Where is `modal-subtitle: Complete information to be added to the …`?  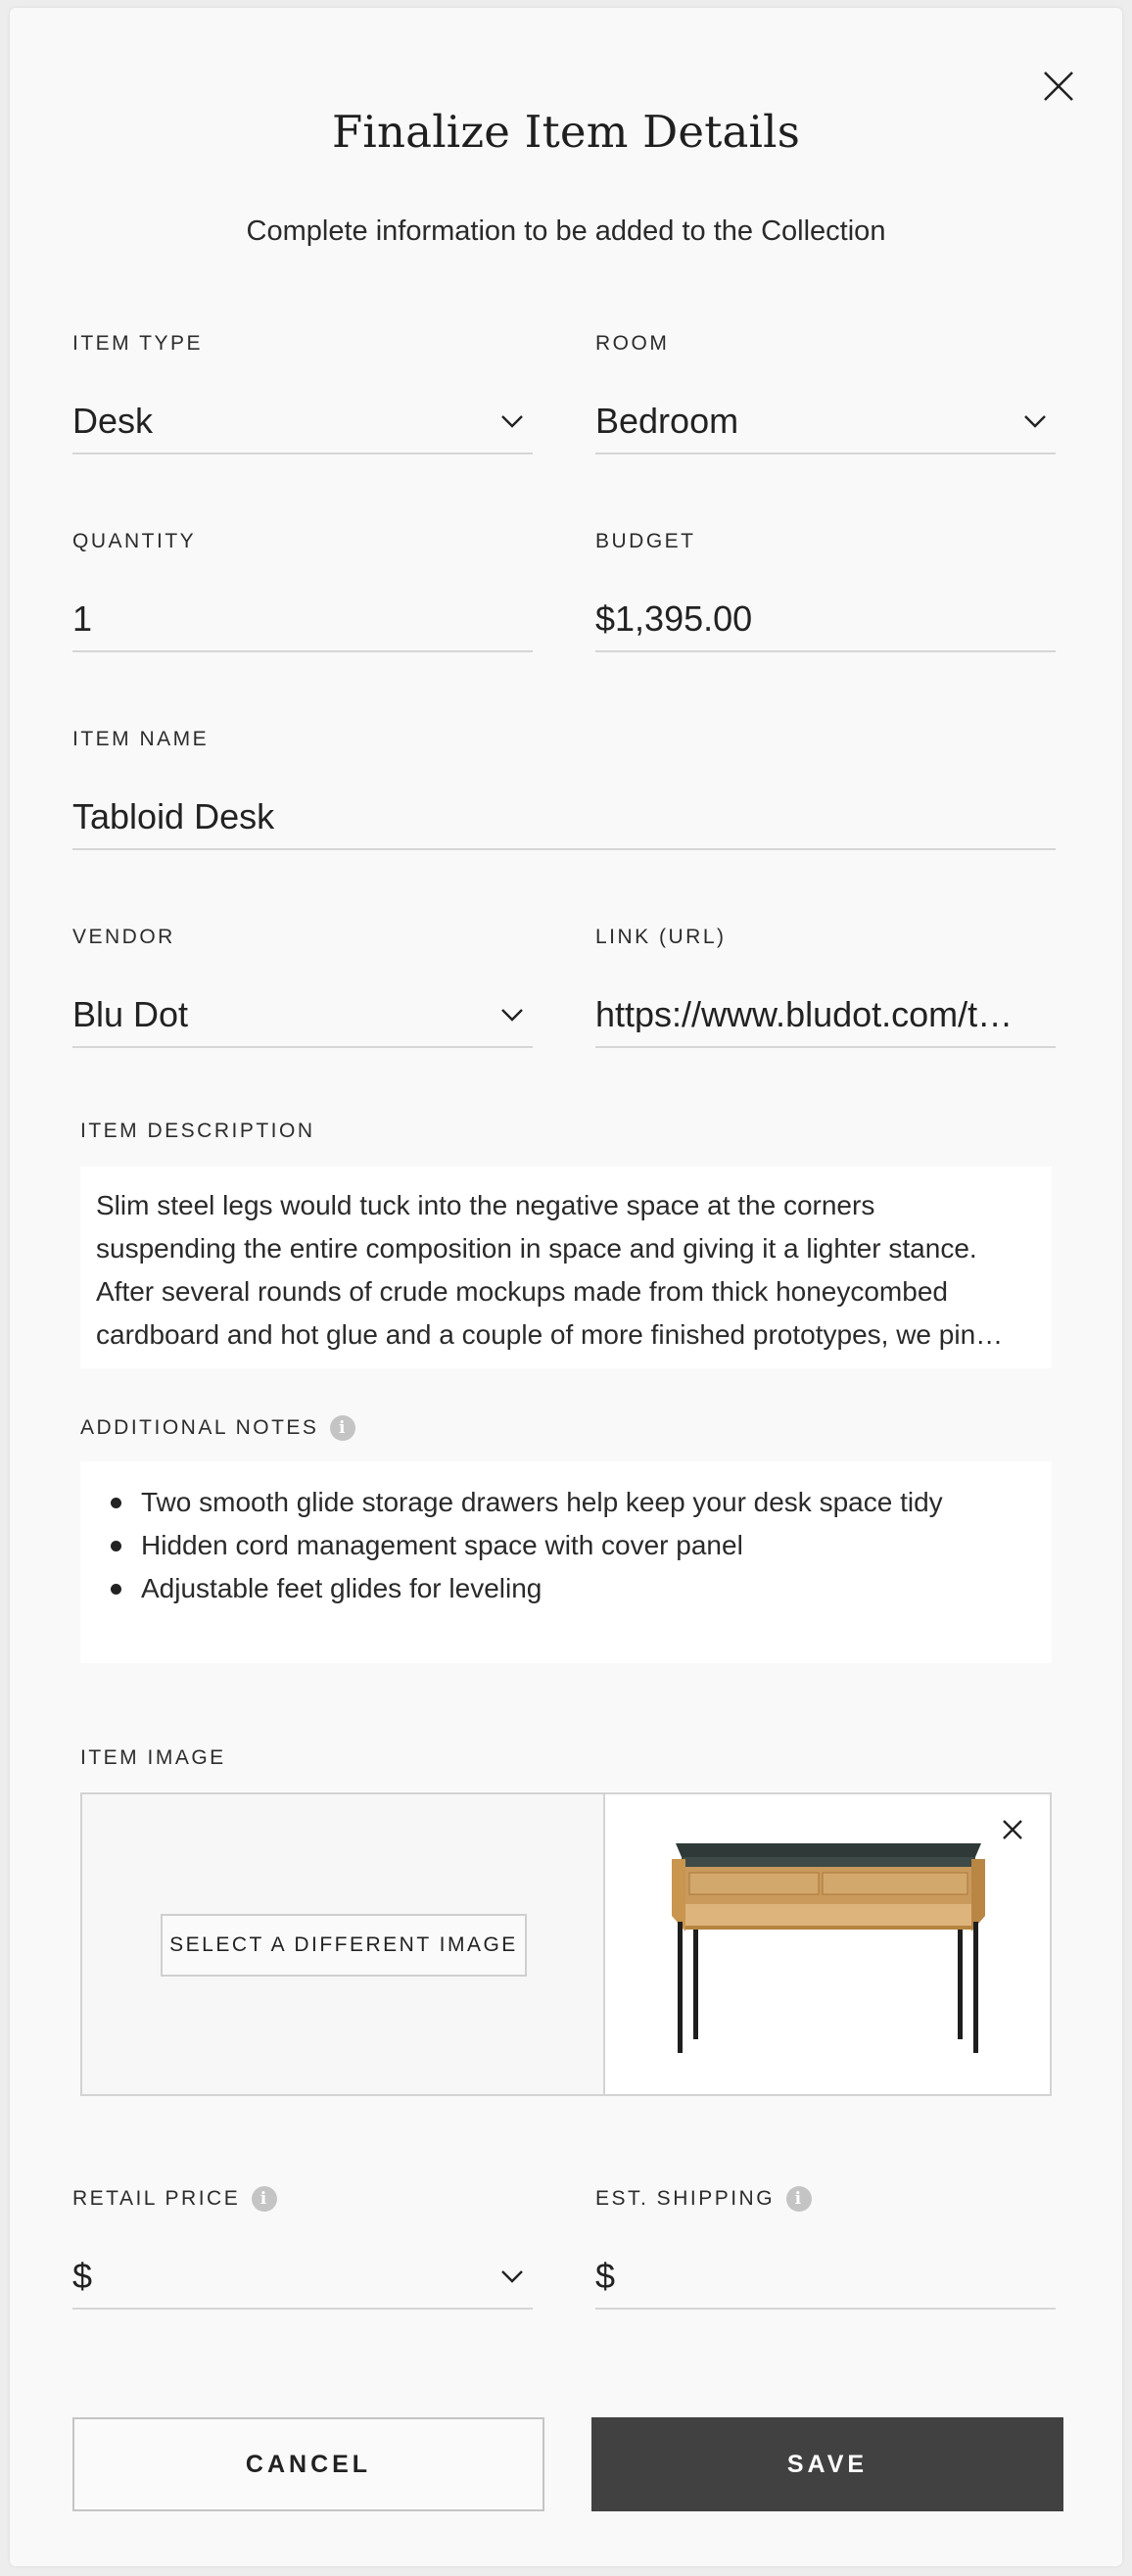
modal-subtitle: Complete information to be added to the … is located at coordinates (566, 231).